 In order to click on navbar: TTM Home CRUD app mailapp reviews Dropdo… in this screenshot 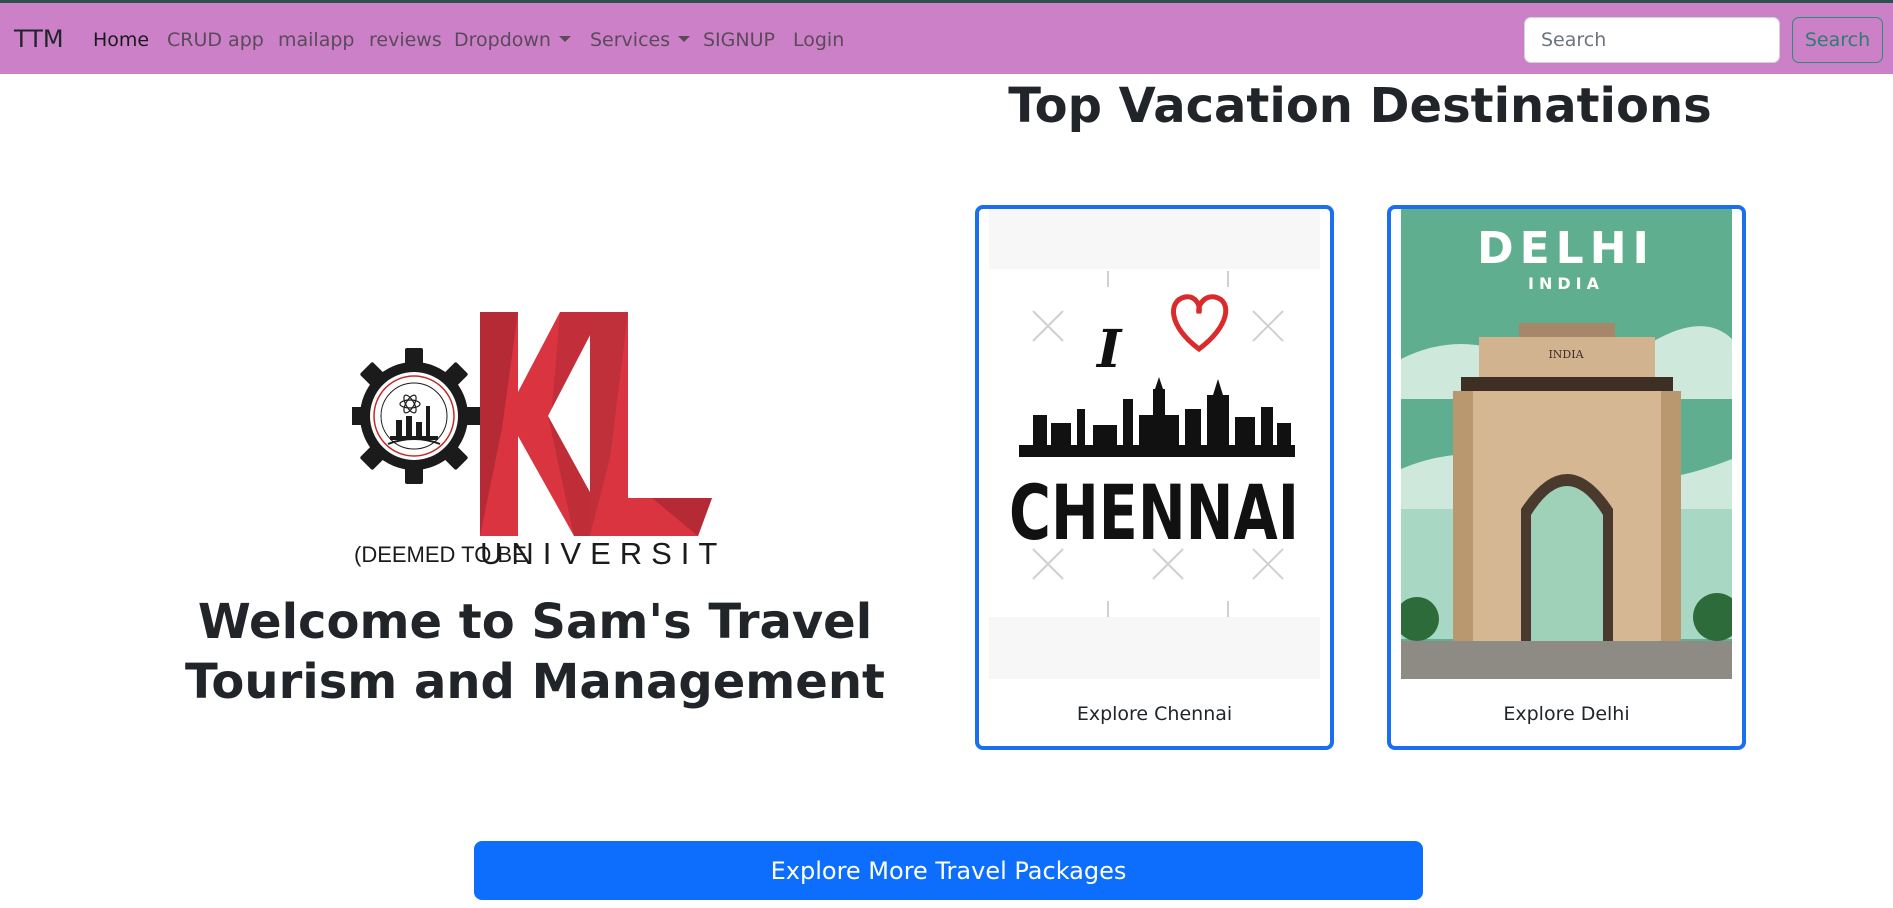, I will do `click(946, 38)`.